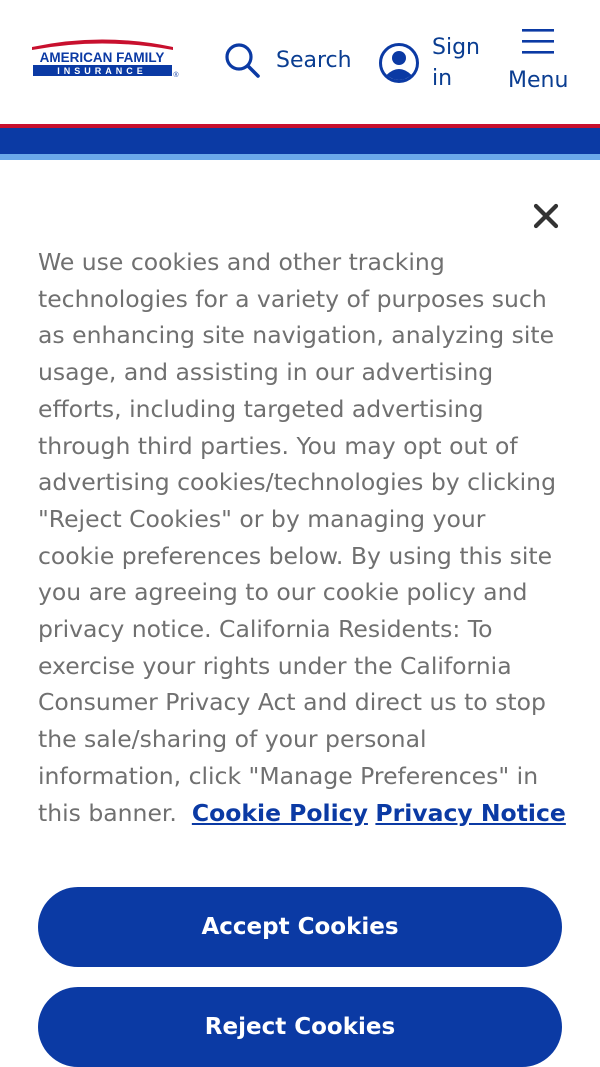 This screenshot has width=600, height=1067. Describe the element at coordinates (538, 41) in the screenshot. I see `hamburger-menu-icon` at that location.